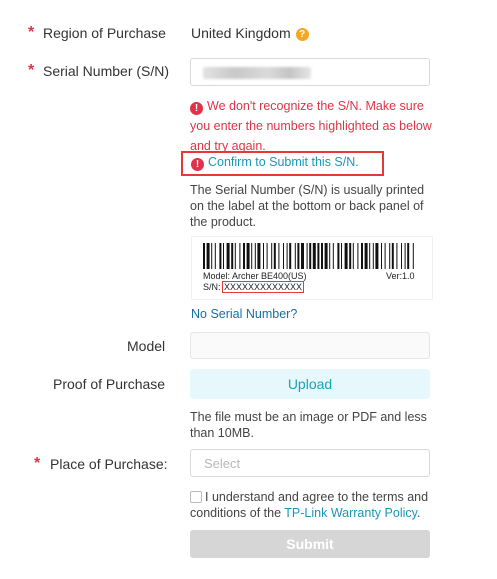 The image size is (497, 579). What do you see at coordinates (109, 384) in the screenshot?
I see `proof-label: Proof of Purchase` at bounding box center [109, 384].